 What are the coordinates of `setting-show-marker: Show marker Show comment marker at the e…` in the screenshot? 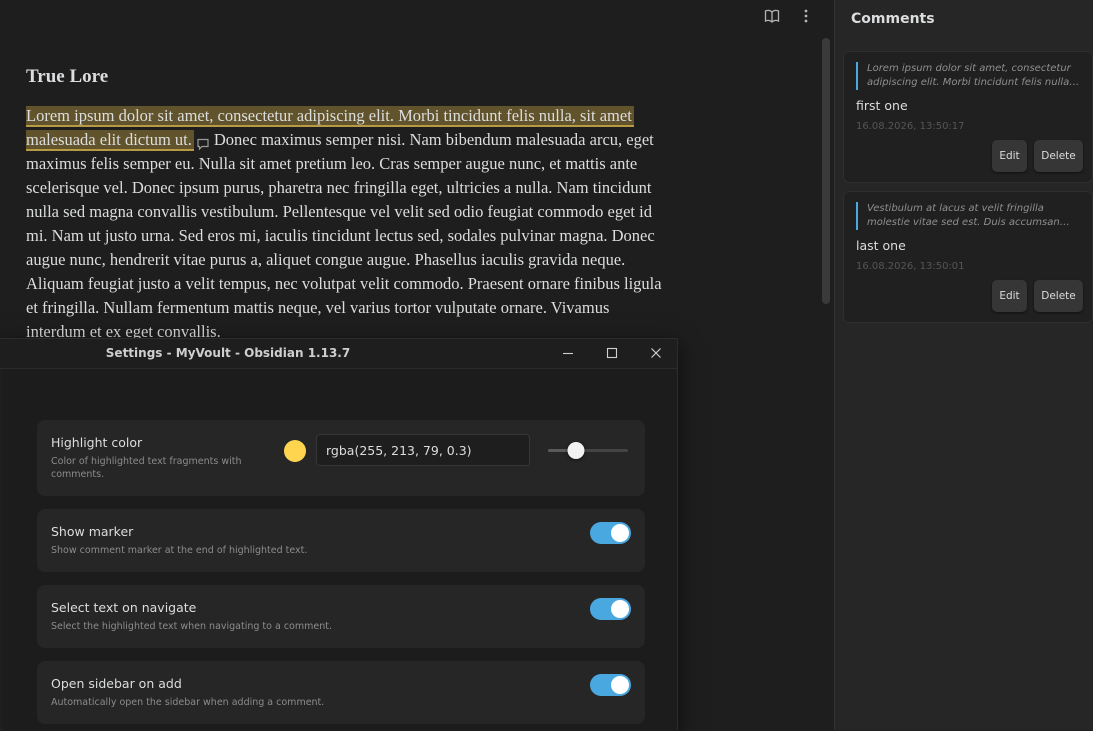 It's located at (341, 540).